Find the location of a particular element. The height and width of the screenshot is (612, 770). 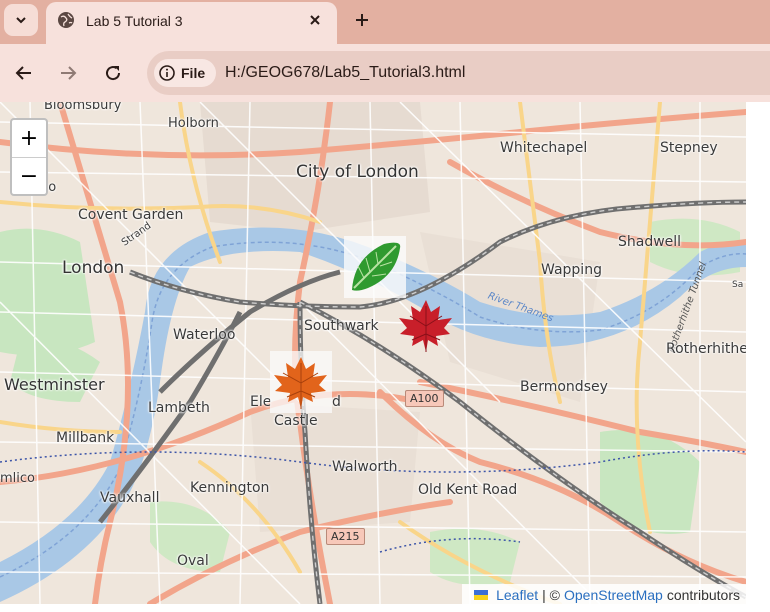

label-rotherhithe: Rotherhithe is located at coordinates (706, 349).